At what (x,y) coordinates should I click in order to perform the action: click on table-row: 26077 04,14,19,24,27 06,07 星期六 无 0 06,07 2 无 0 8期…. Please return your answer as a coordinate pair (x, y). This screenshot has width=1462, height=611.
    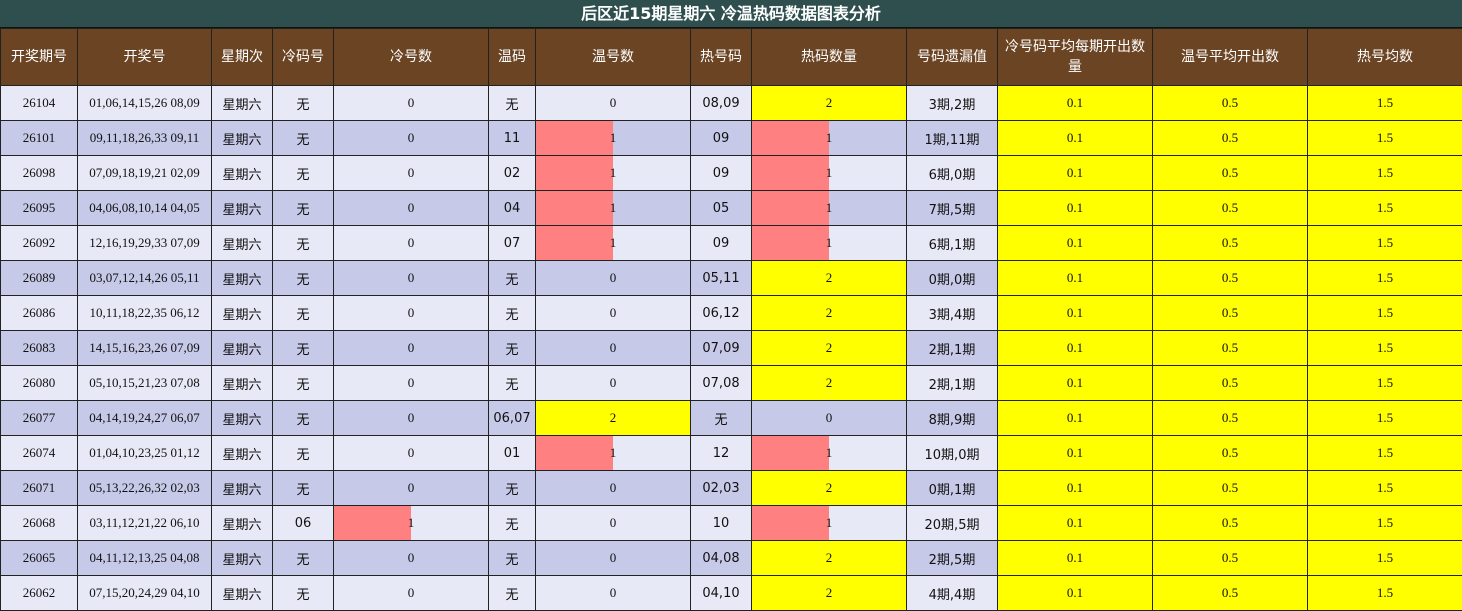
    Looking at the image, I should click on (731, 418).